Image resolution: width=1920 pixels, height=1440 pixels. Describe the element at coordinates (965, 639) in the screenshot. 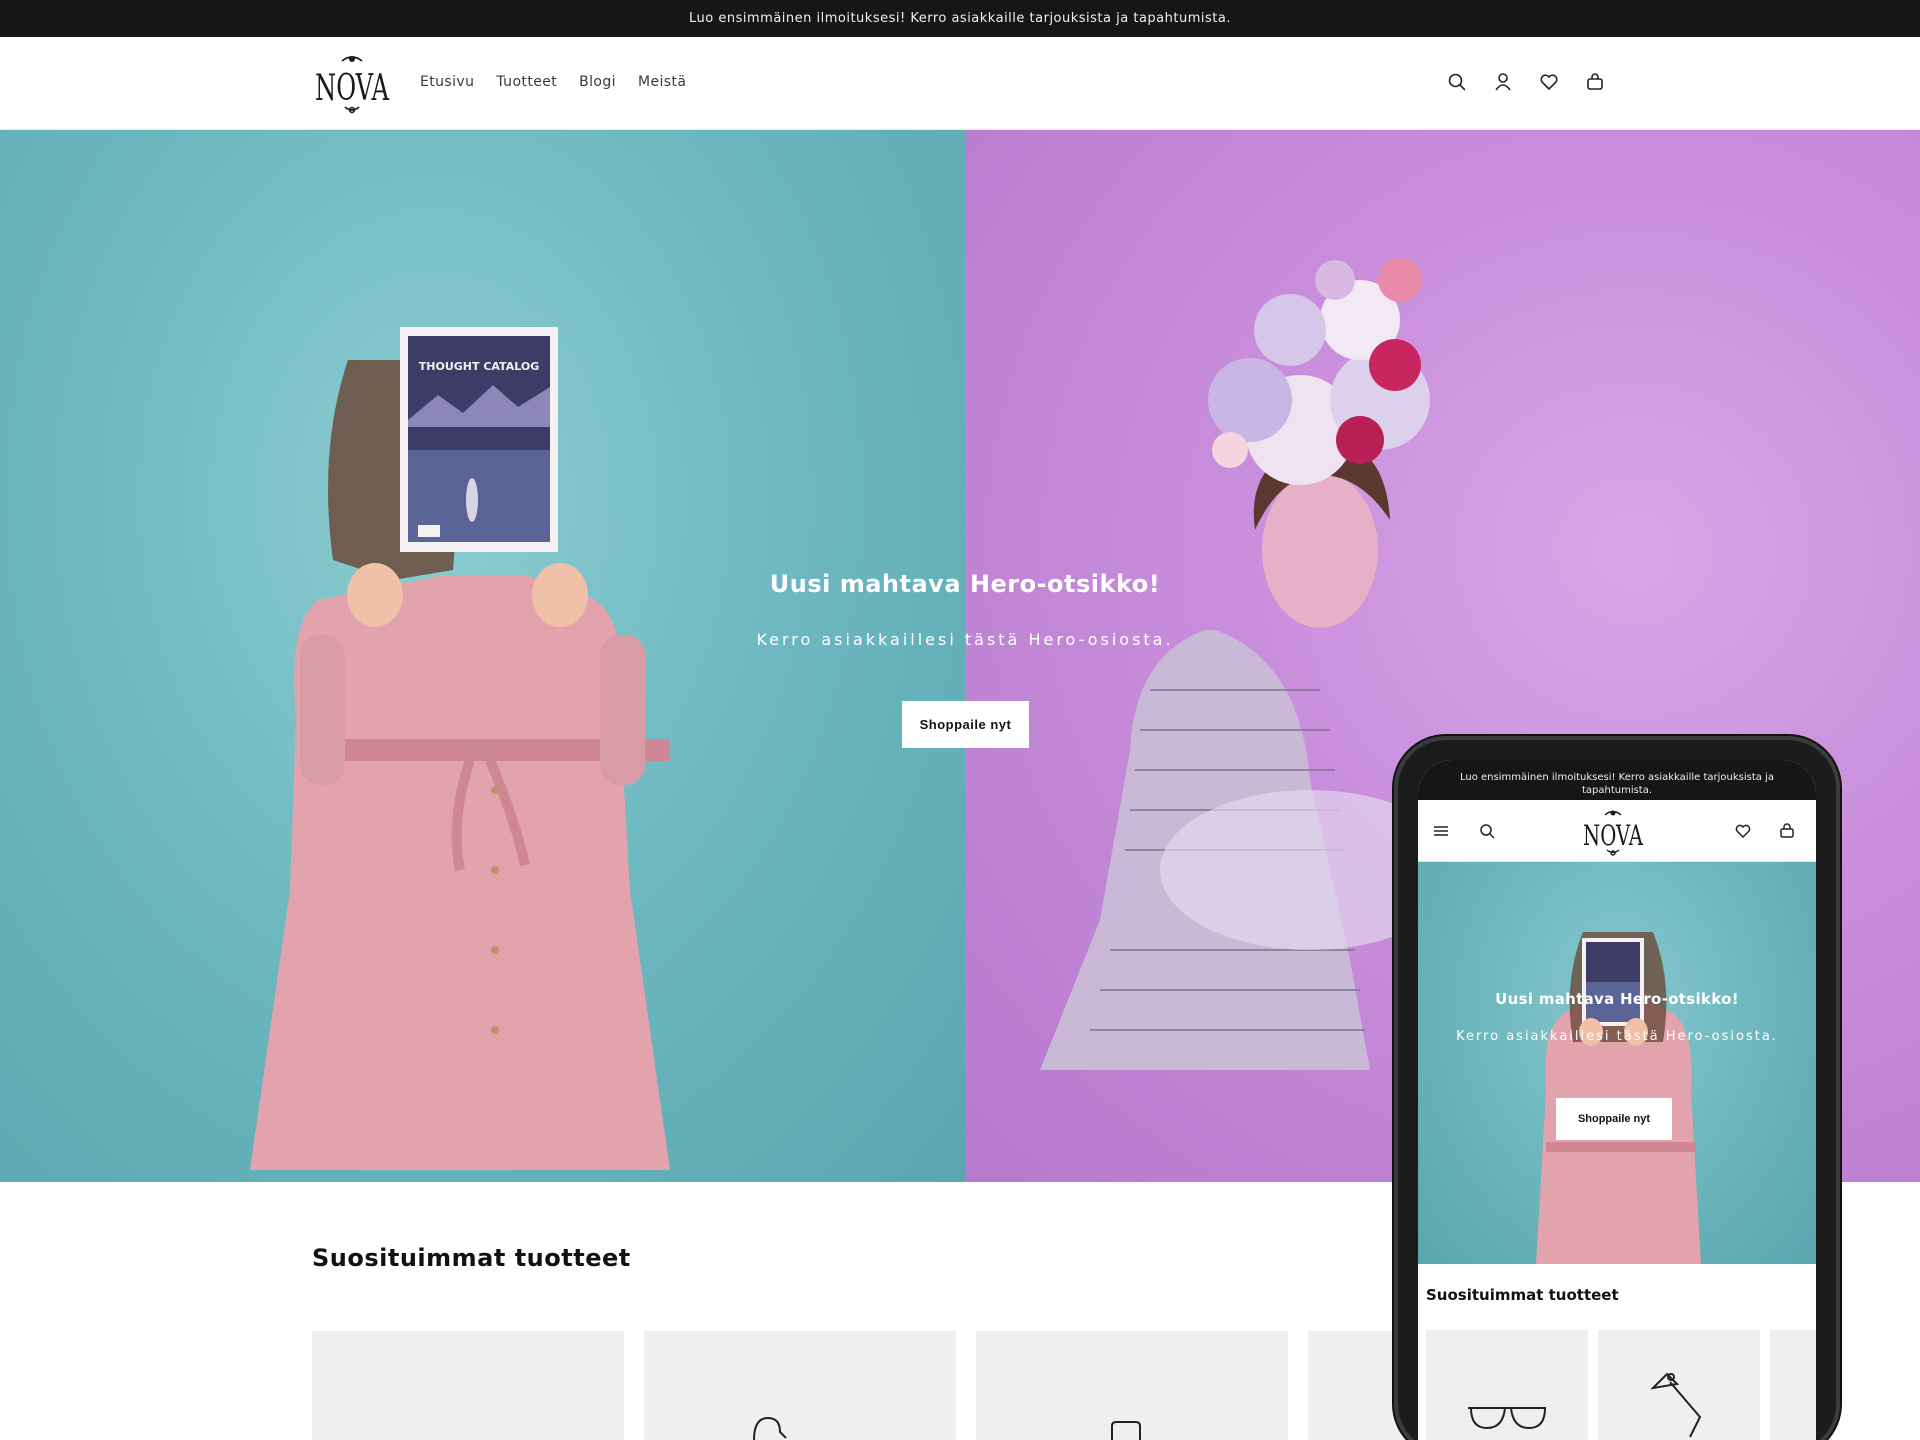

I see `hero-subtitle: Kerro asiakkaillesi tästä Hero-osiosta.` at that location.